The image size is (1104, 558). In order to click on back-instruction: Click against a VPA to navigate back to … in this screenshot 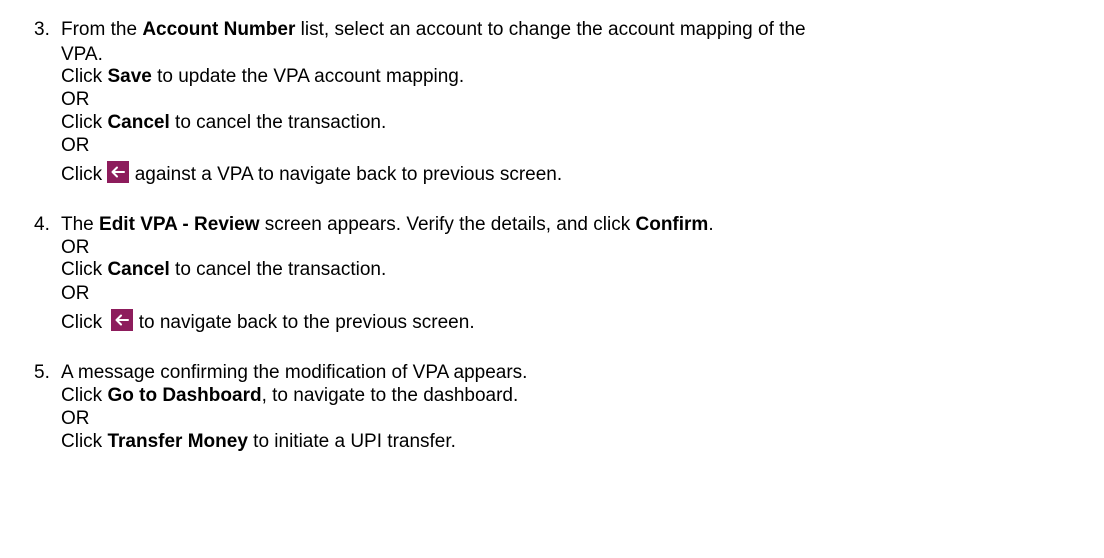, I will do `click(311, 173)`.